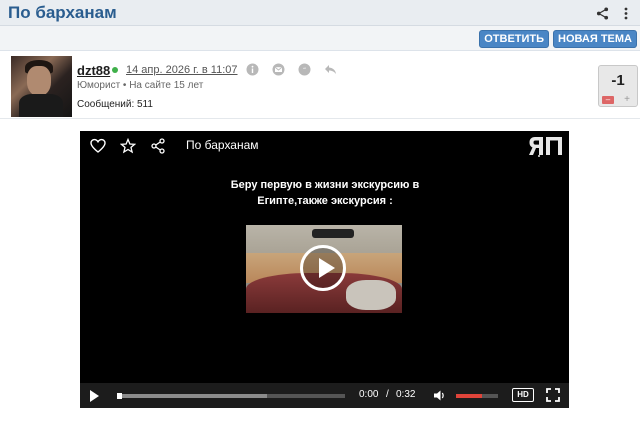 The image size is (640, 424). Describe the element at coordinates (330, 69) in the screenshot. I see `reply-icon` at that location.